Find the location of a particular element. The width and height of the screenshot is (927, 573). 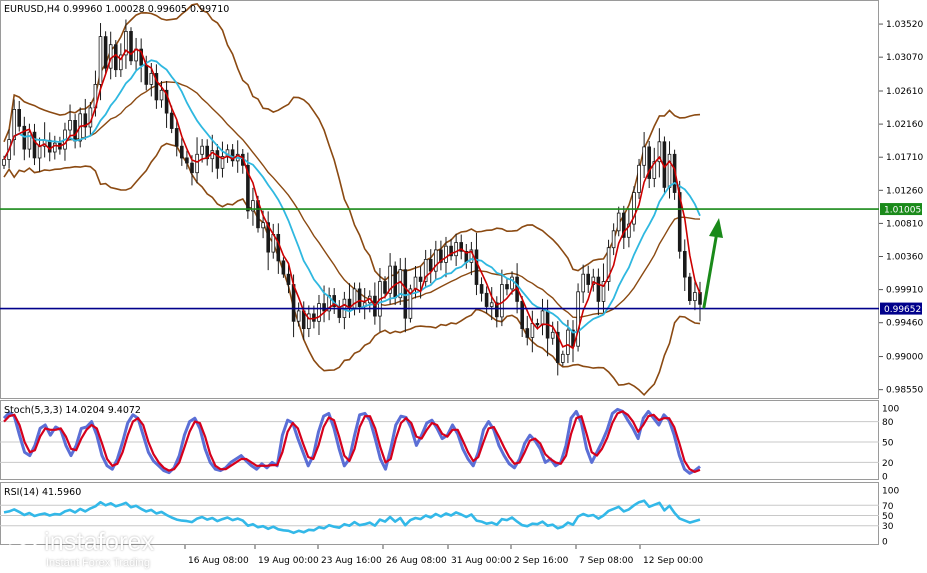

price-tick-label: 0.99460 is located at coordinates (904, 324).